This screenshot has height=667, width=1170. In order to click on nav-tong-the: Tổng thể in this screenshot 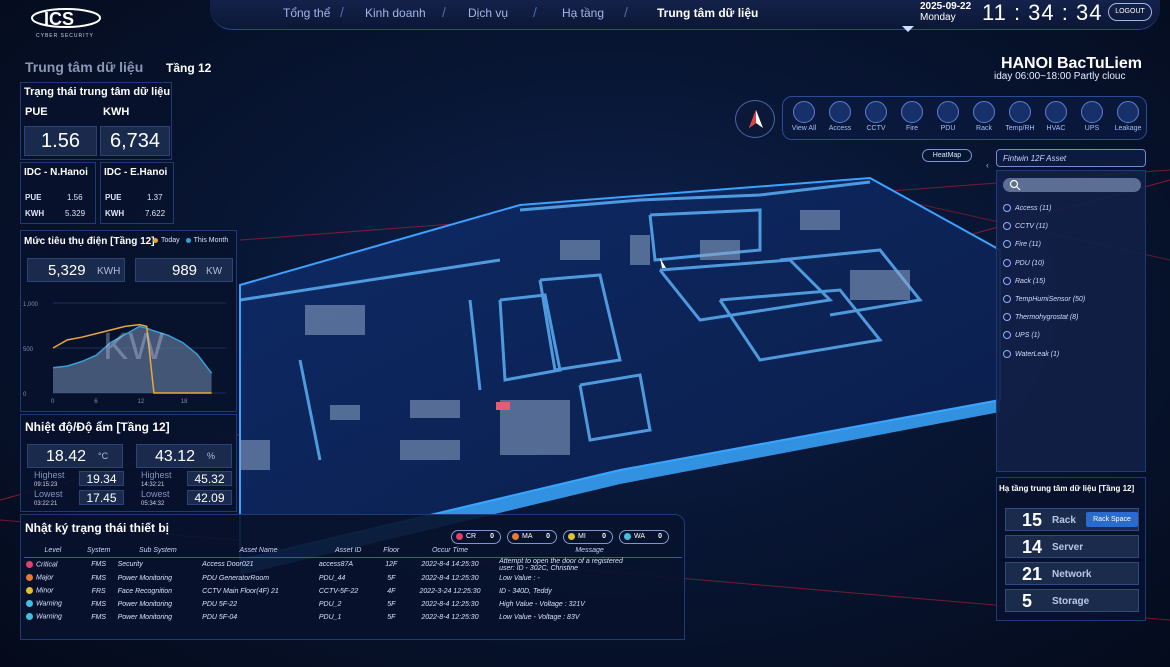, I will do `click(306, 13)`.